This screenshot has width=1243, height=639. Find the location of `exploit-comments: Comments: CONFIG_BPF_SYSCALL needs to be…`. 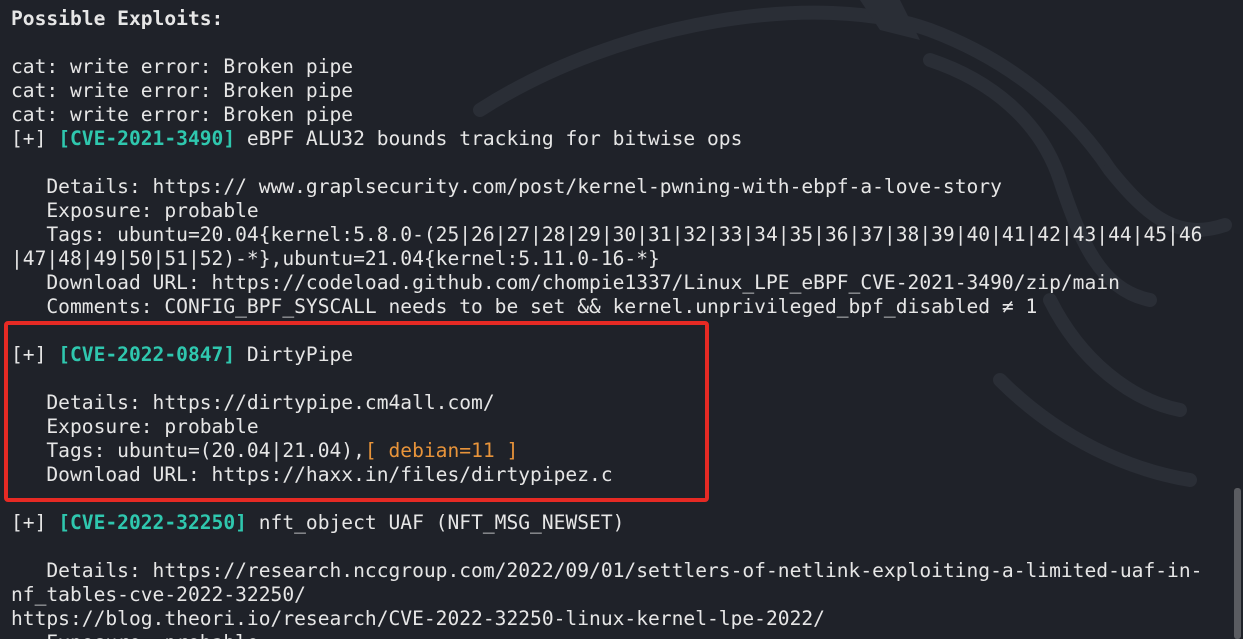

exploit-comments: Comments: CONFIG_BPF_SYSCALL needs to be… is located at coordinates (524, 306).